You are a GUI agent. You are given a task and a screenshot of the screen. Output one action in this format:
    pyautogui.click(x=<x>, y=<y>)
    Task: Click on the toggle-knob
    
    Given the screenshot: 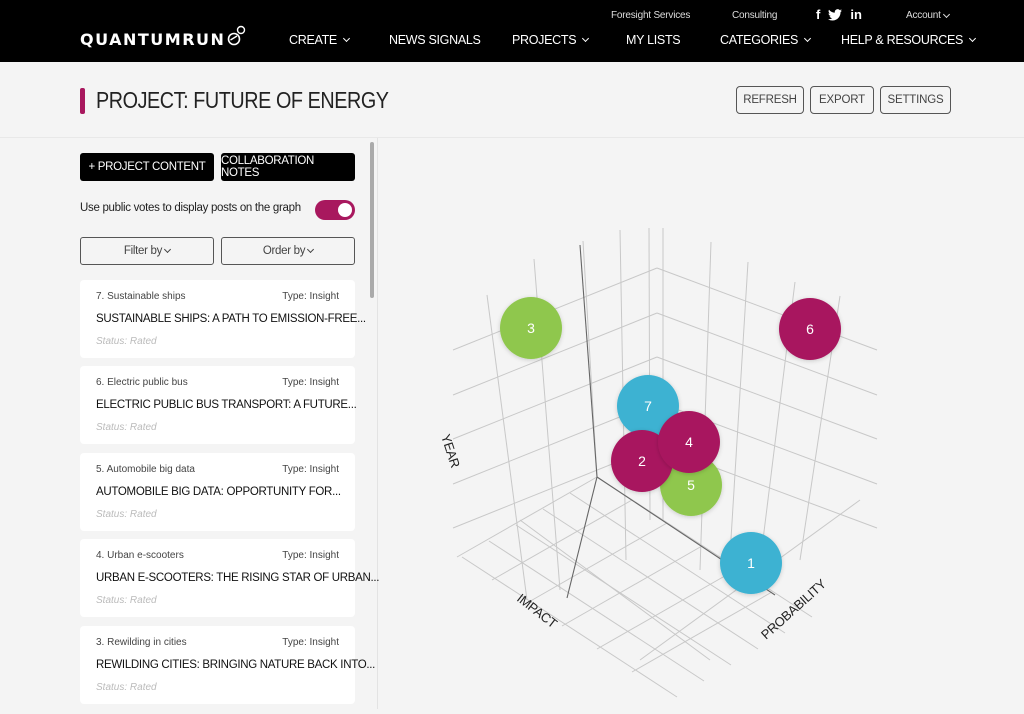 What is the action you would take?
    pyautogui.click(x=345, y=210)
    